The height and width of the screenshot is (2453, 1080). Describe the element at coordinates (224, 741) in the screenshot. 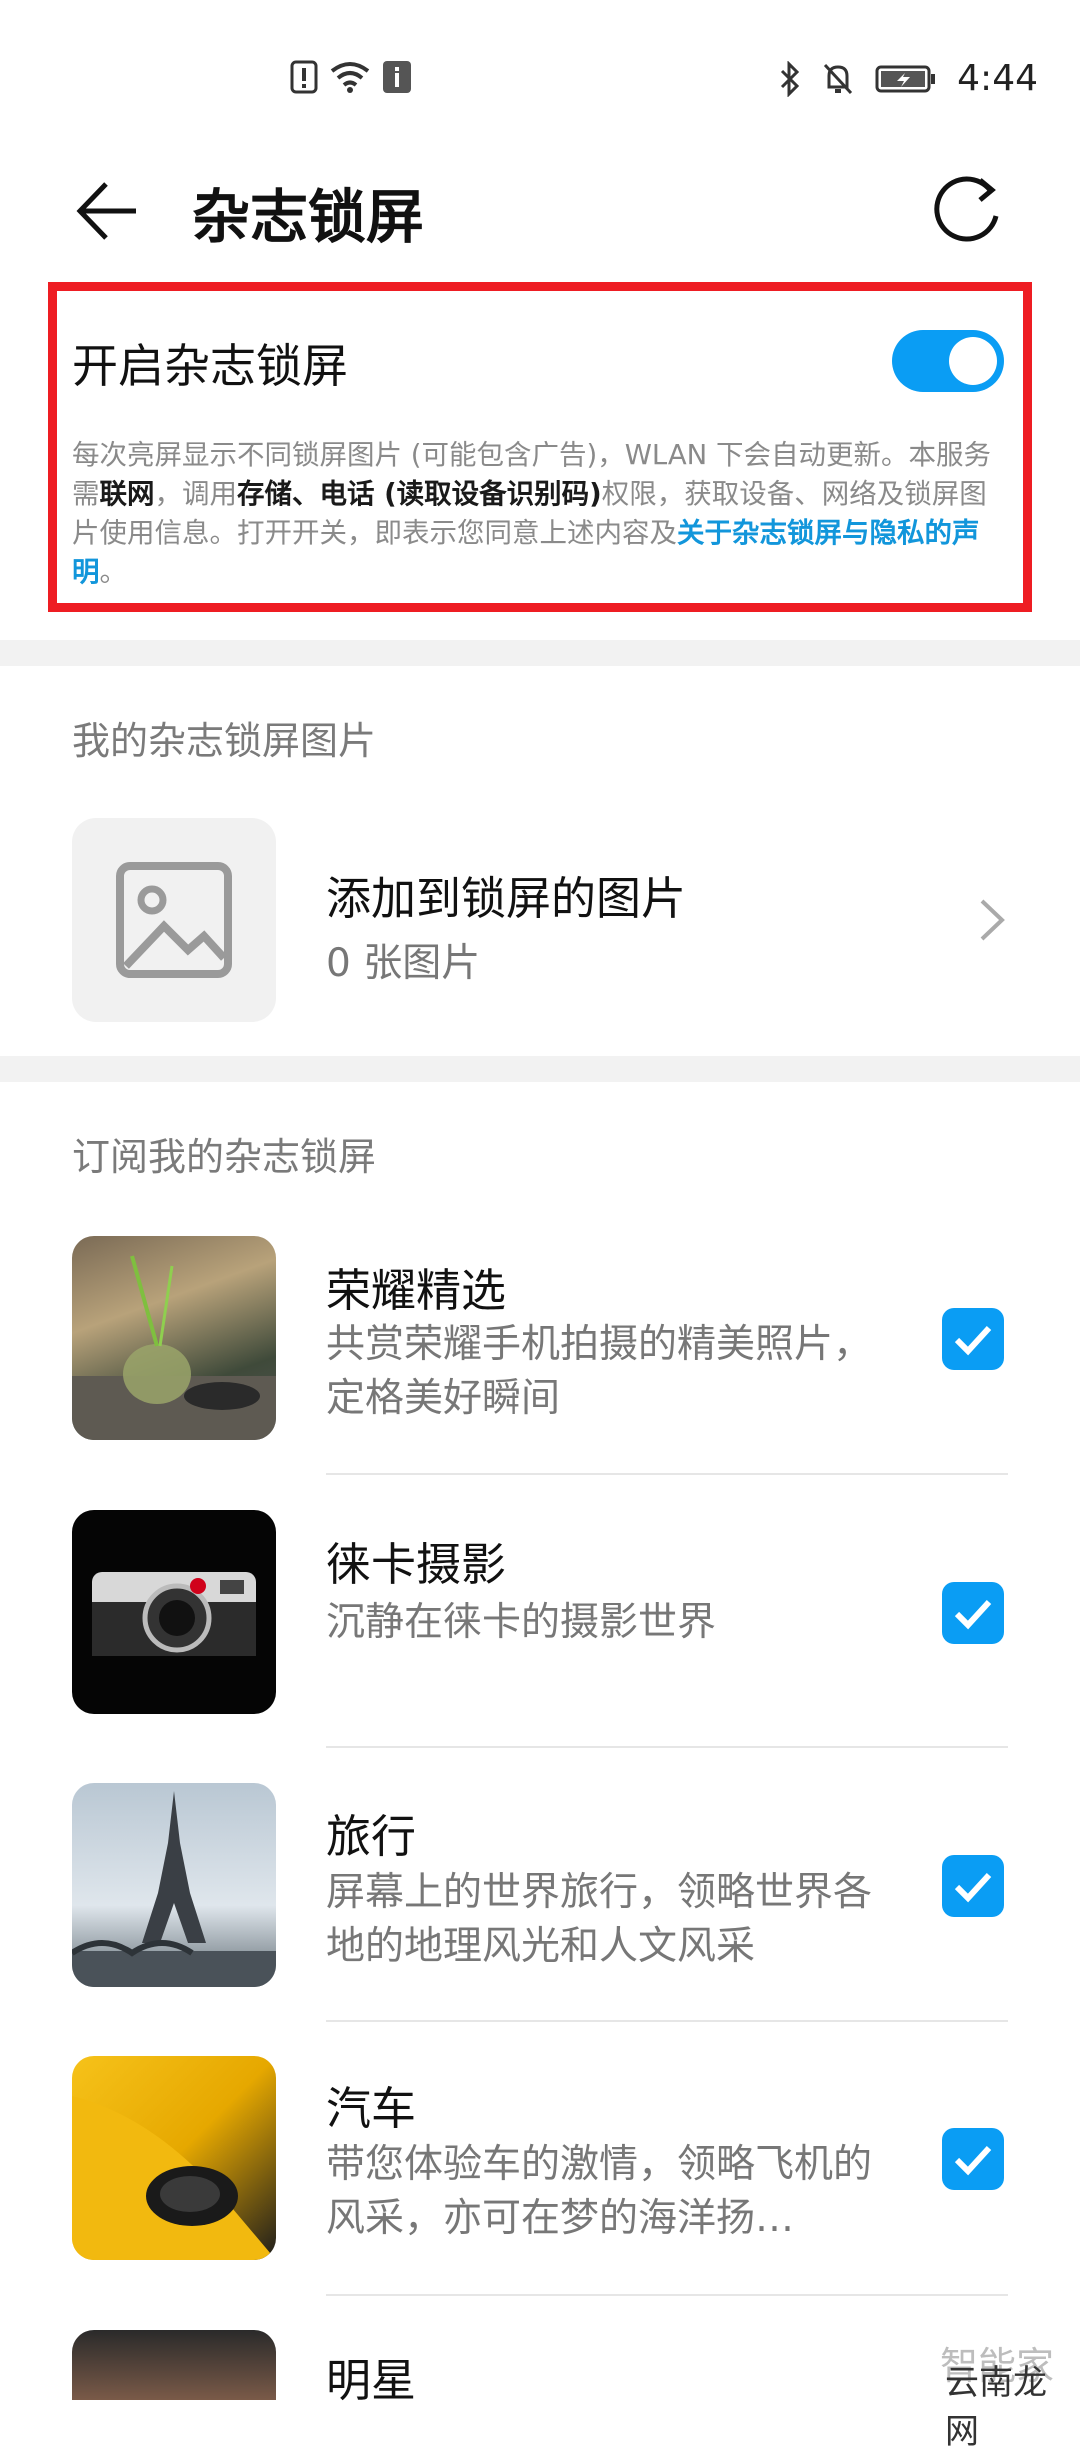

I see `my-pictures-header: 我的杂志锁屏图片` at that location.